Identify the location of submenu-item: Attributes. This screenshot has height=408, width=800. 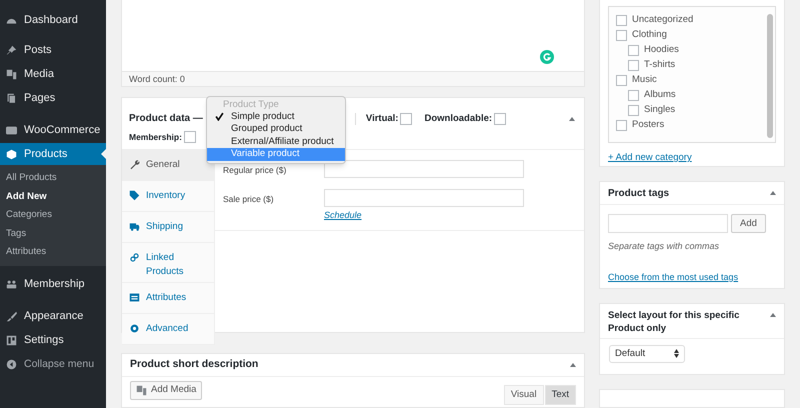
(53, 252).